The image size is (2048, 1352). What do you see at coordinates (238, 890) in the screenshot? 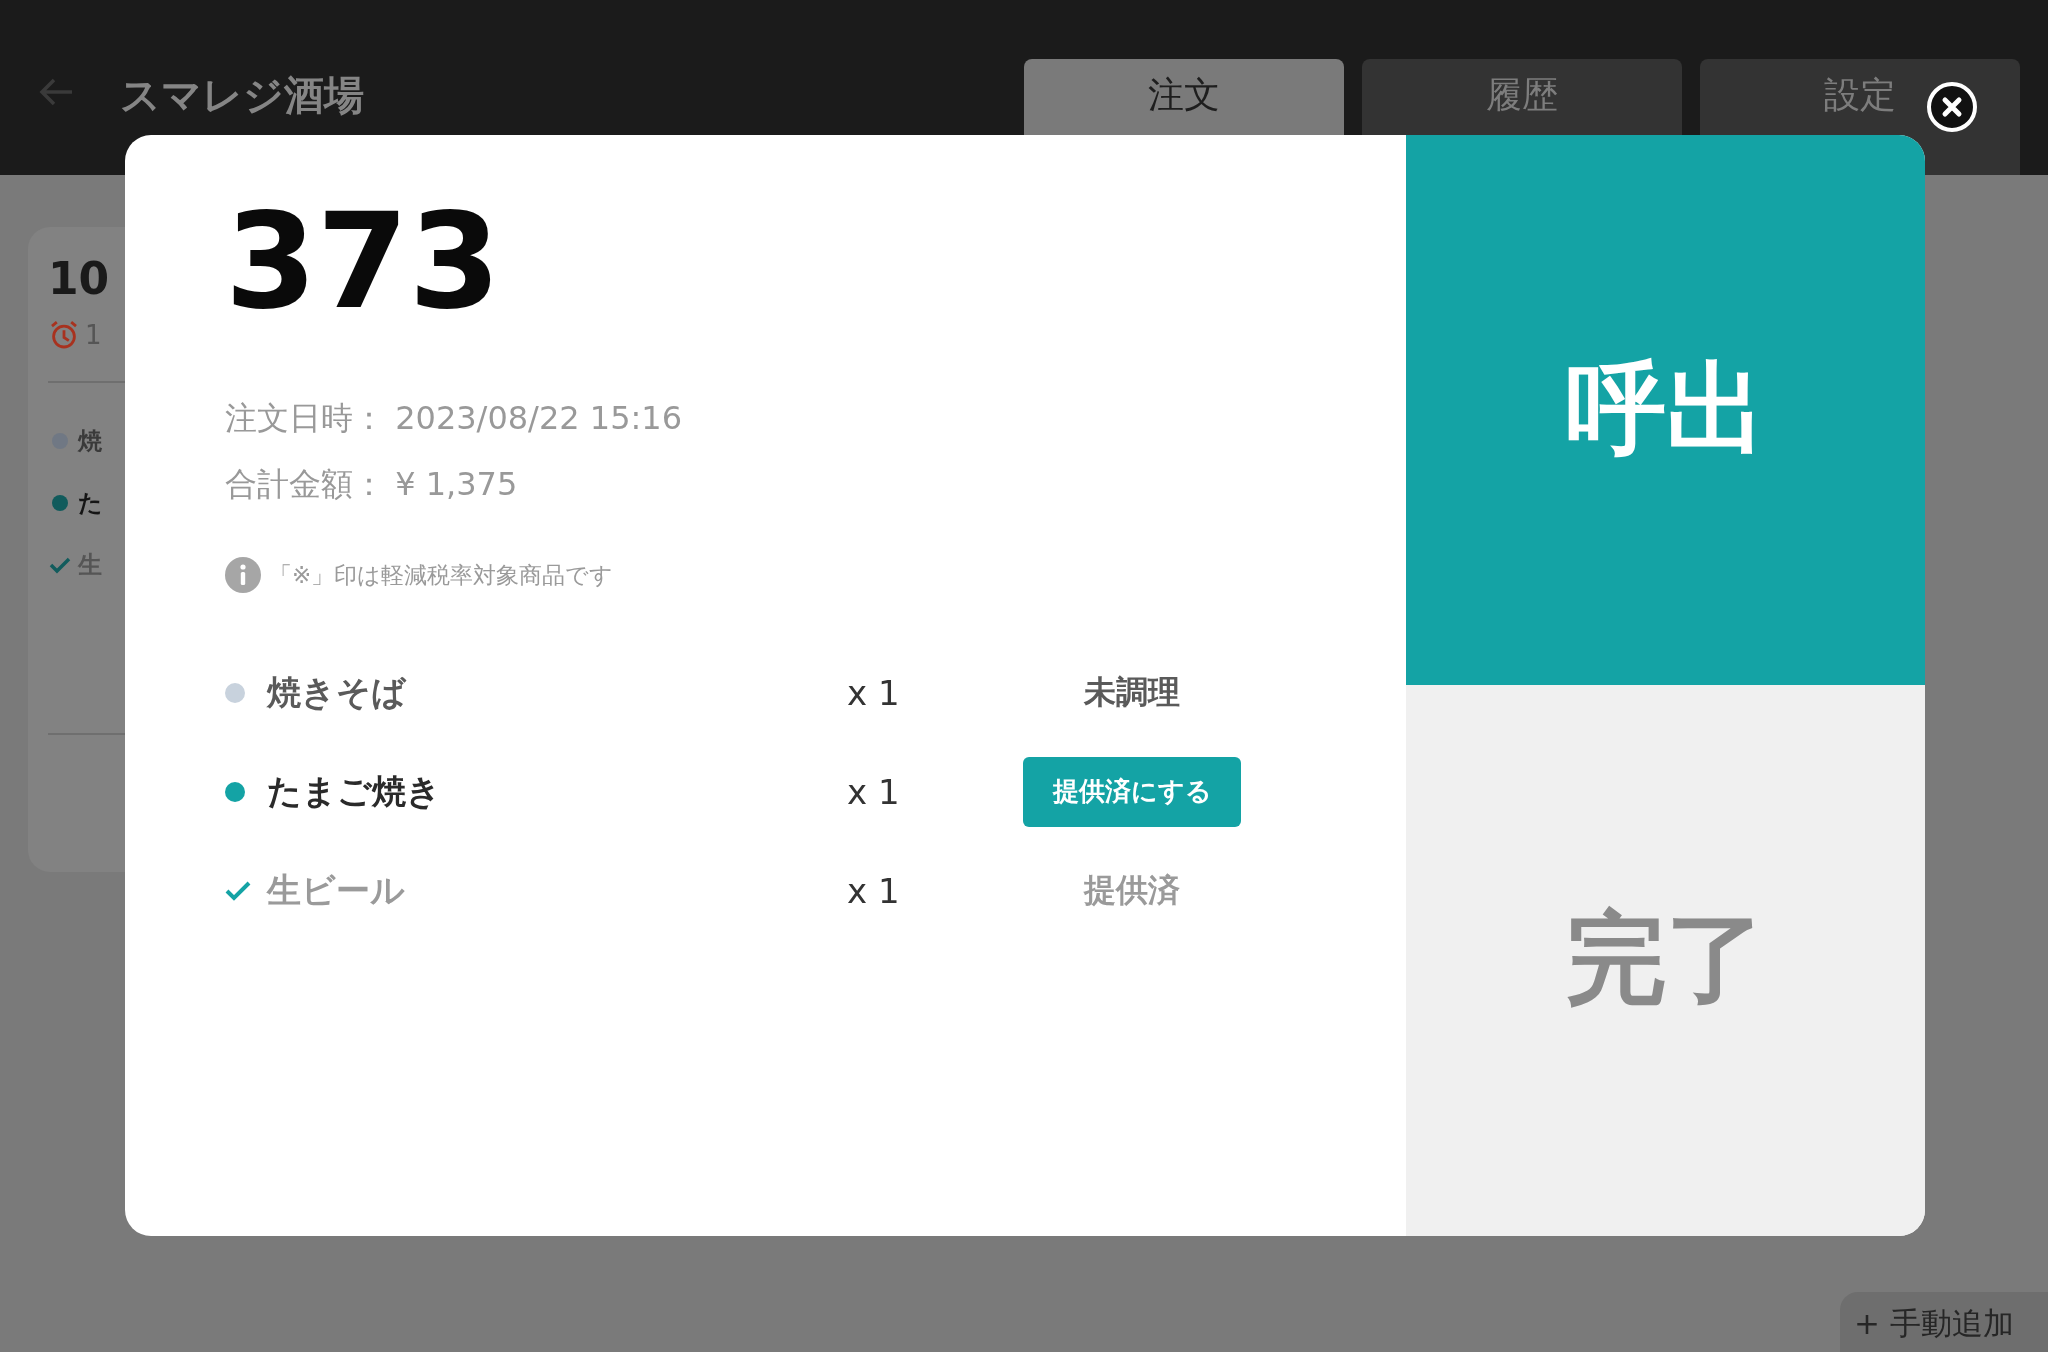
I see `check-icon` at bounding box center [238, 890].